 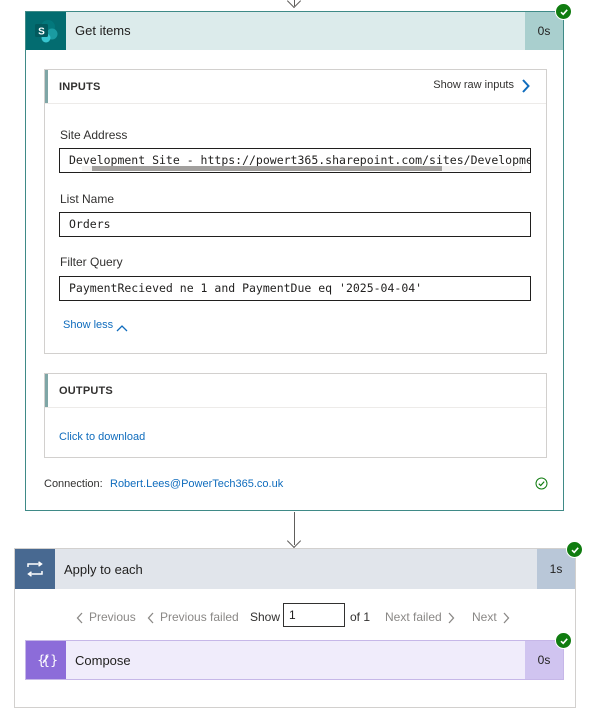 I want to click on chevron-up-icon, so click(x=122, y=329).